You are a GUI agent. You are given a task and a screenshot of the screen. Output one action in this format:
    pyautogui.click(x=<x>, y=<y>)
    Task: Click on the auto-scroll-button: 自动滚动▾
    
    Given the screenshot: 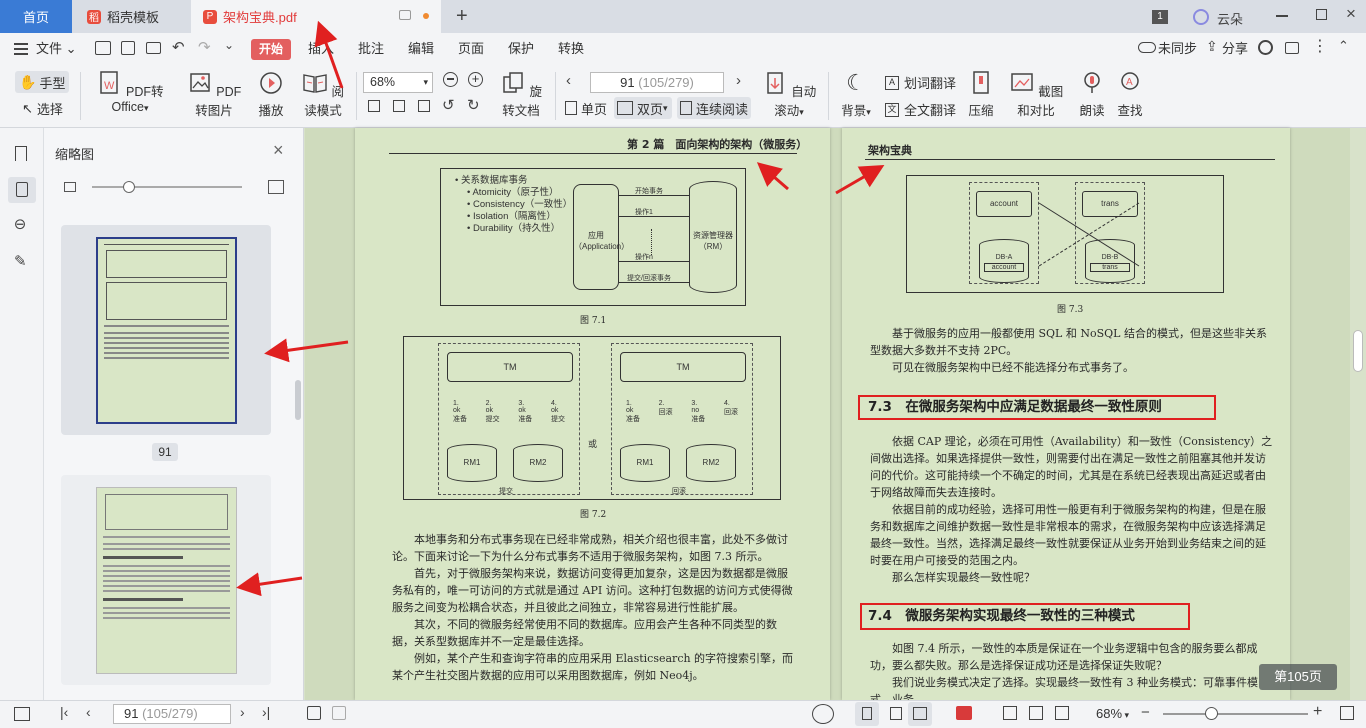 What is the action you would take?
    pyautogui.click(x=789, y=94)
    